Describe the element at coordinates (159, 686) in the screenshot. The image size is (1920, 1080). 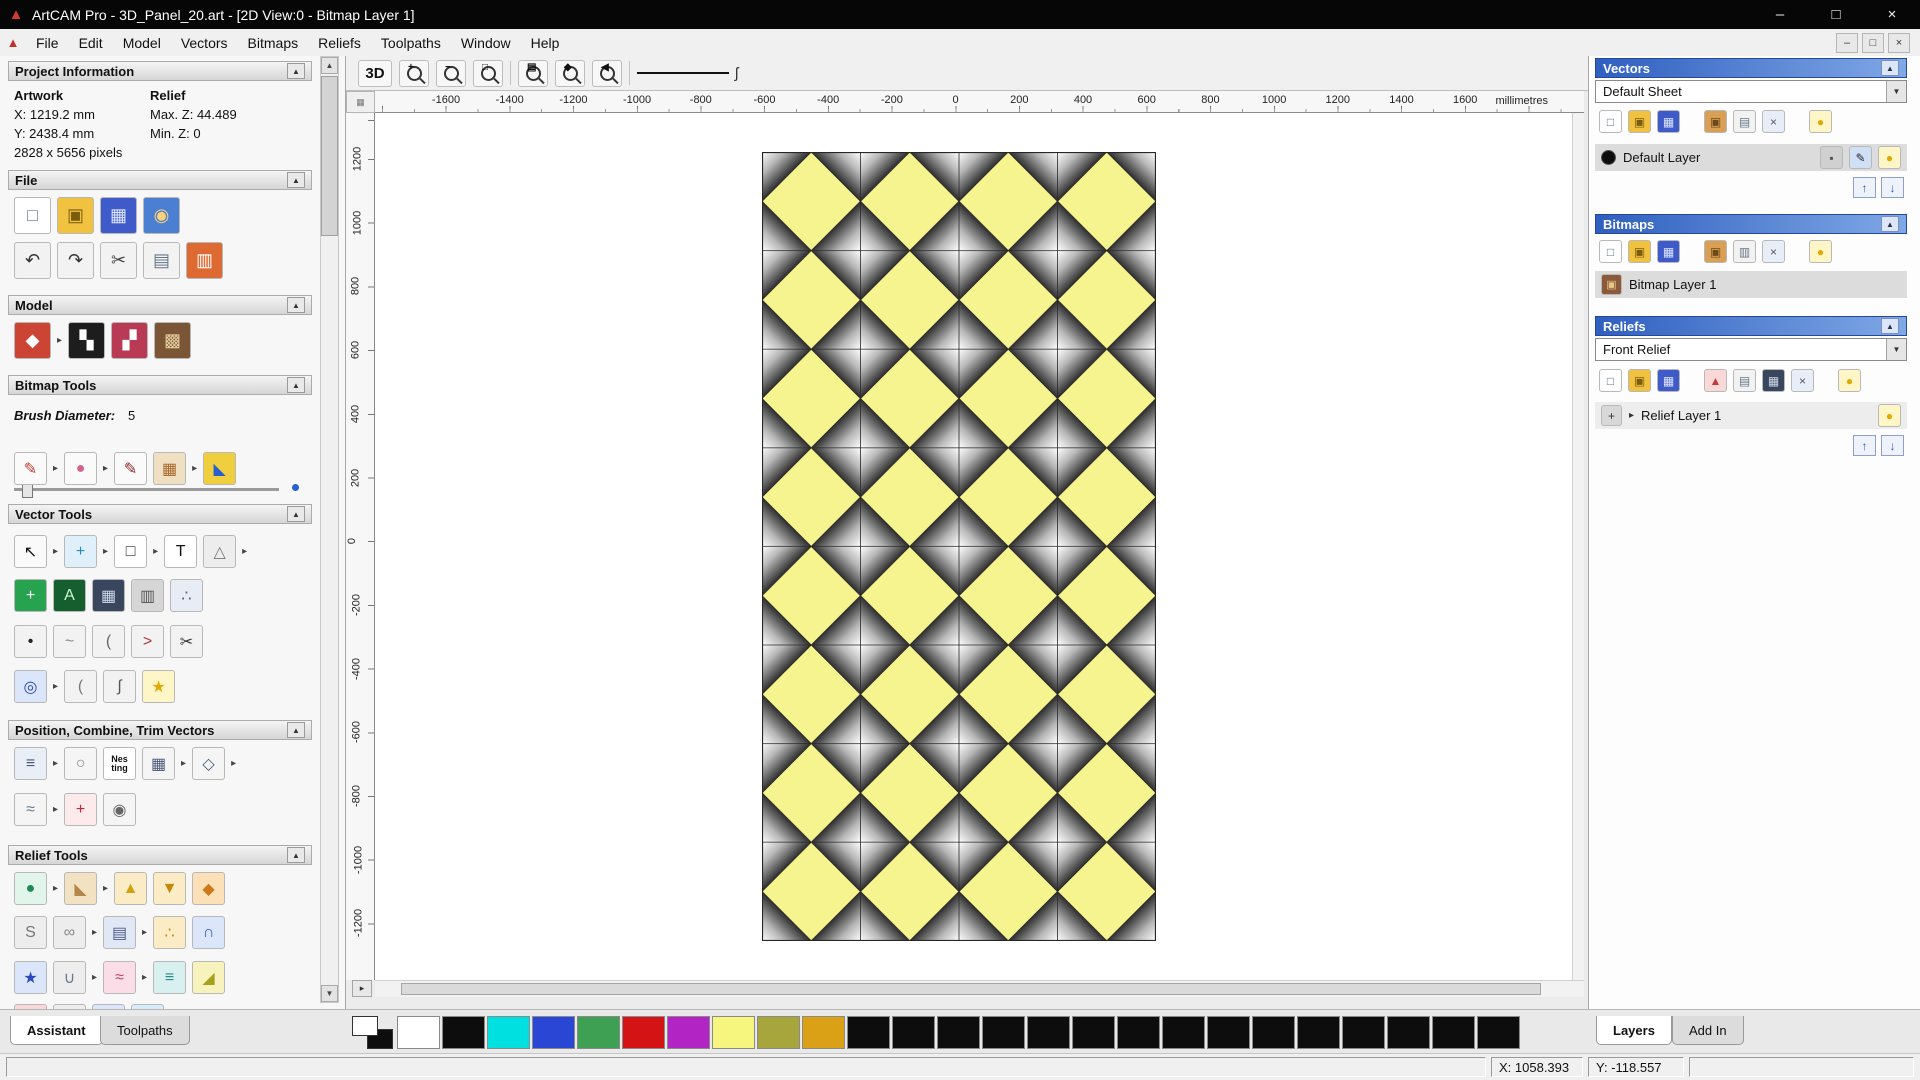
I see `create-star-icon: ★` at that location.